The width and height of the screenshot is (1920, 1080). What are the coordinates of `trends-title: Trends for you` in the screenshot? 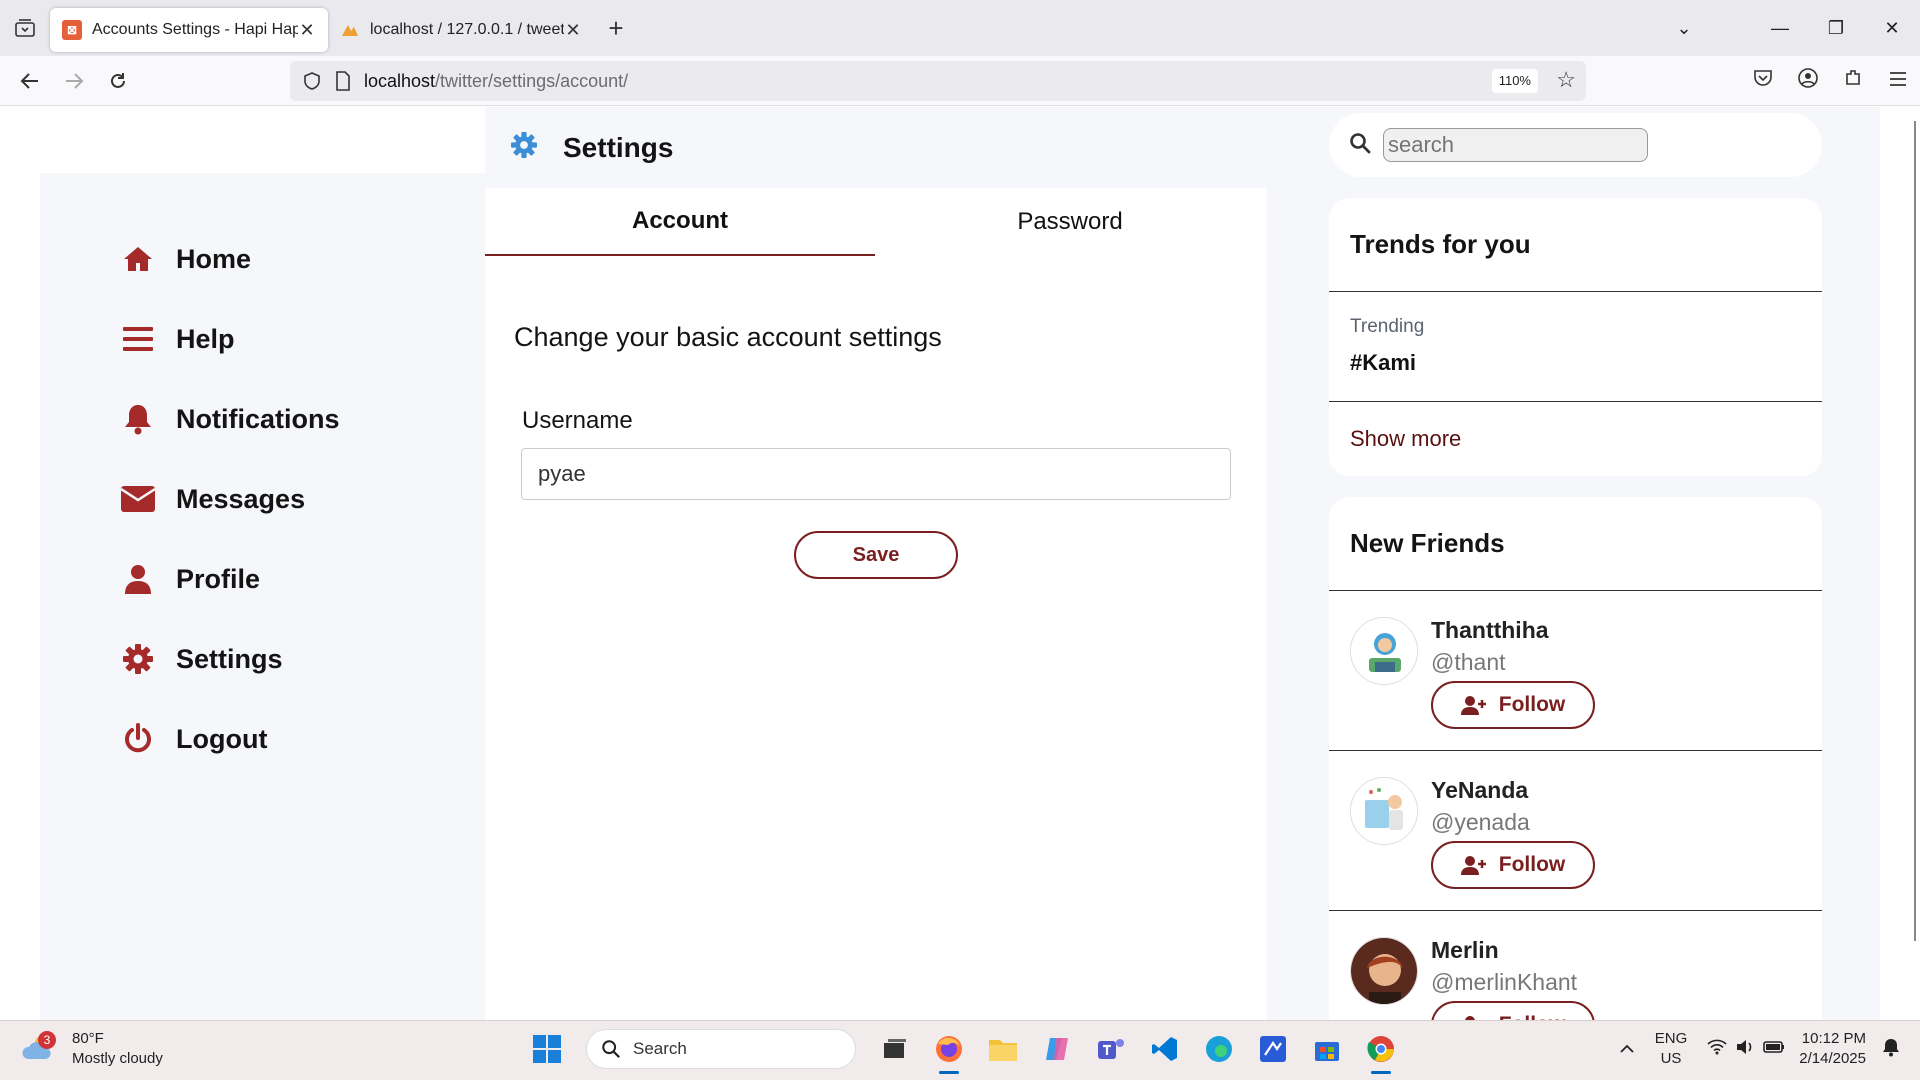 It's located at (1575, 245).